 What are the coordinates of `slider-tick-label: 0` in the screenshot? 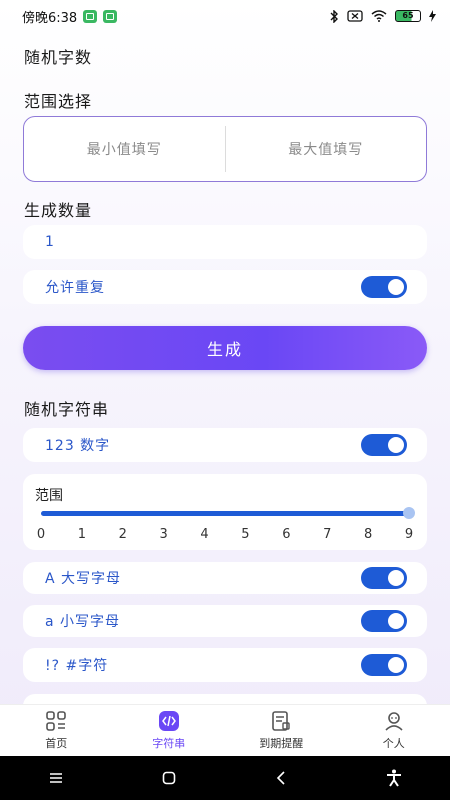 It's located at (41, 534).